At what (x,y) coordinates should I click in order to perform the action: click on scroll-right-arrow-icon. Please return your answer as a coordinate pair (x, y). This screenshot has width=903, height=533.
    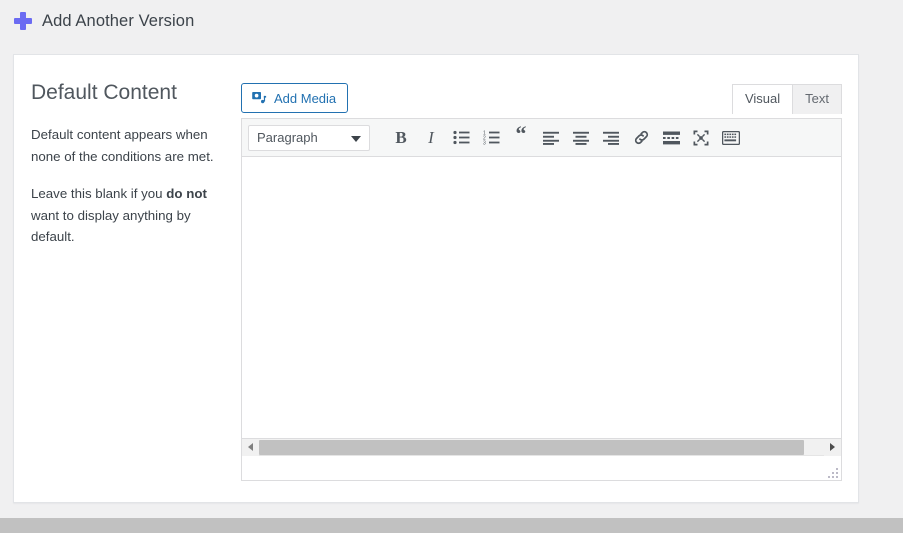
    Looking at the image, I should click on (832, 447).